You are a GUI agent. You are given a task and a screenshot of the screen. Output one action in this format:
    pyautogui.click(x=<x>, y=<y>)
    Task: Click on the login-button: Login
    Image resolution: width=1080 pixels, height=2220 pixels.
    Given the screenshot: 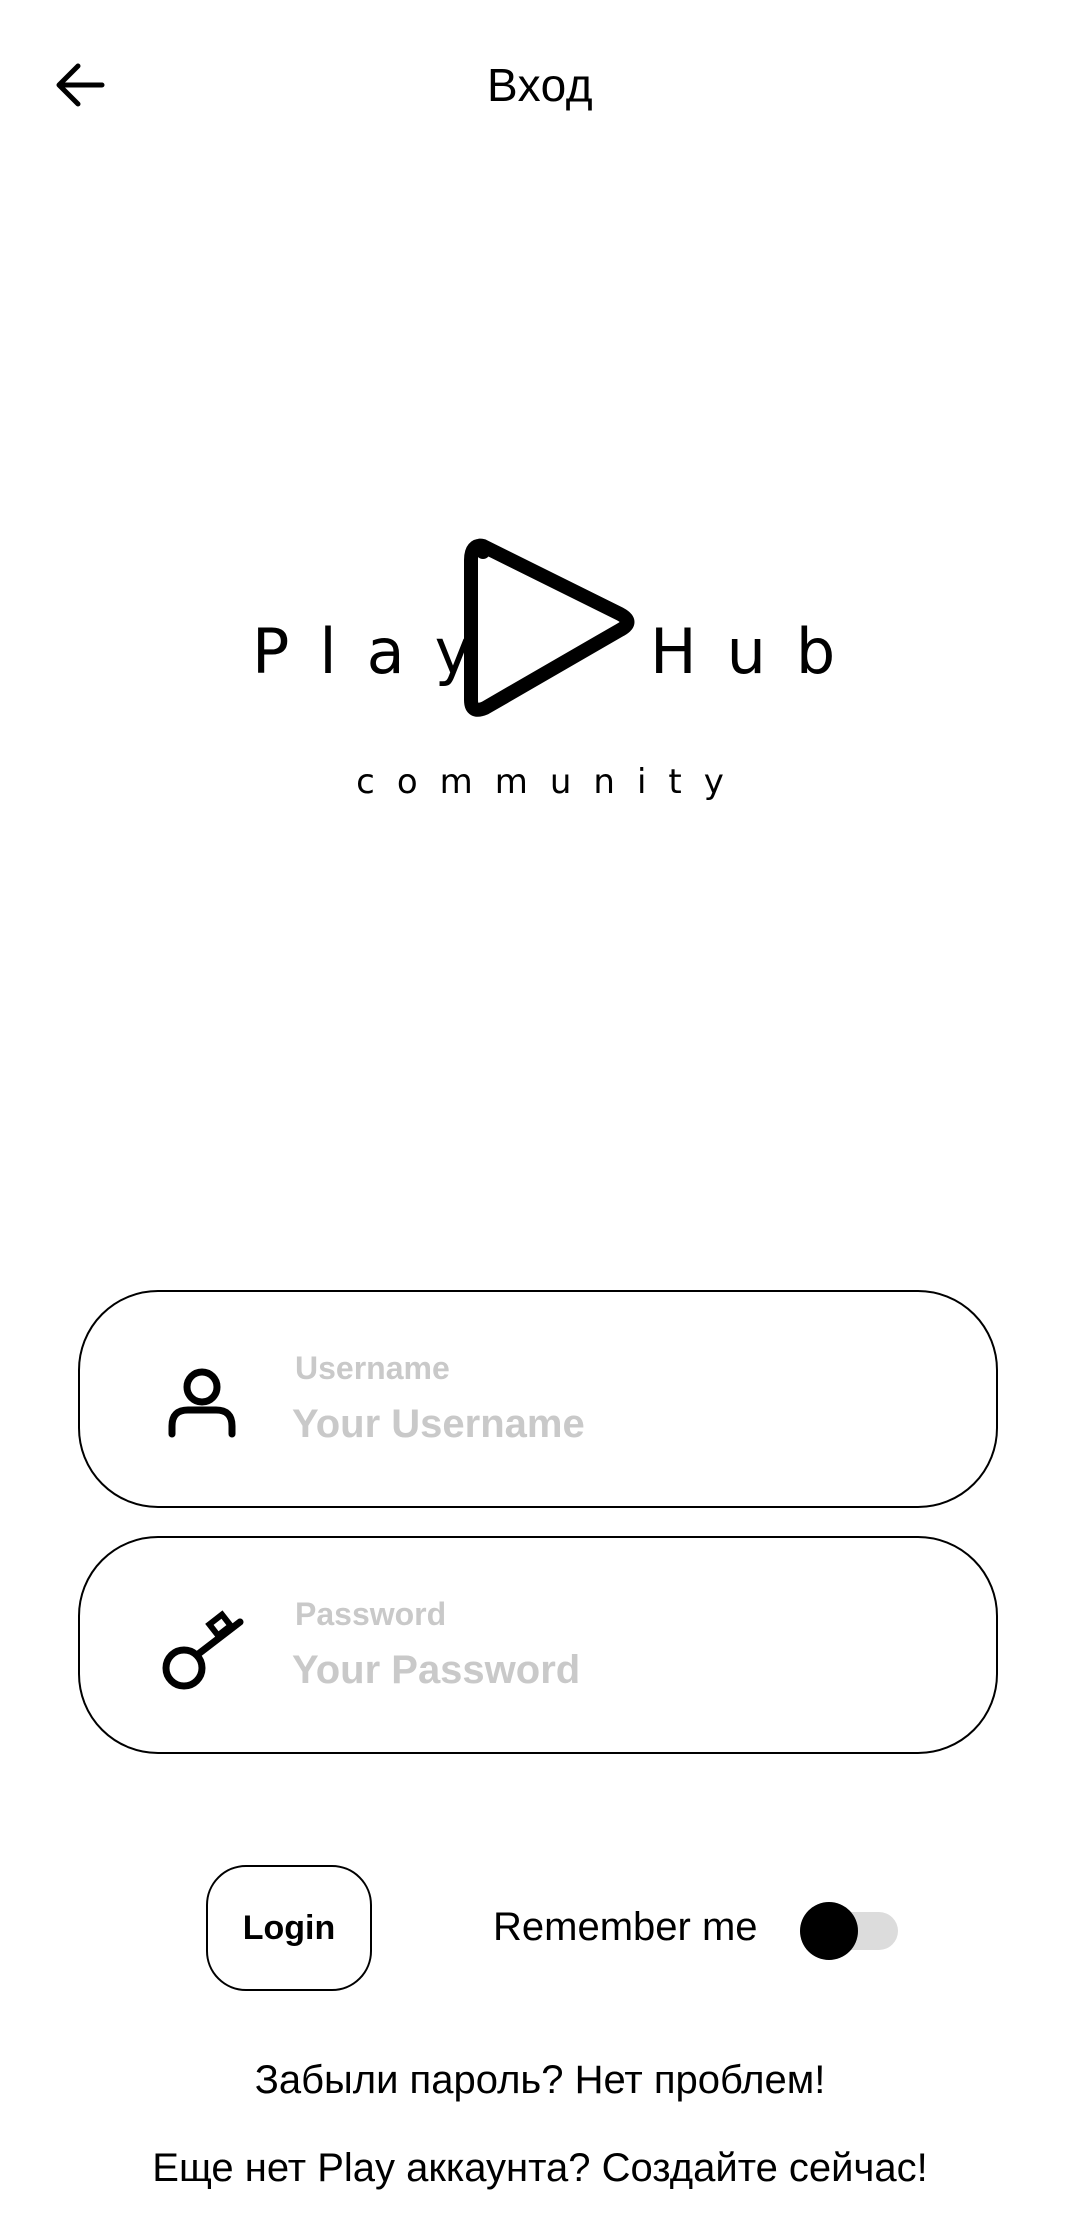 What is the action you would take?
    pyautogui.click(x=289, y=1928)
    